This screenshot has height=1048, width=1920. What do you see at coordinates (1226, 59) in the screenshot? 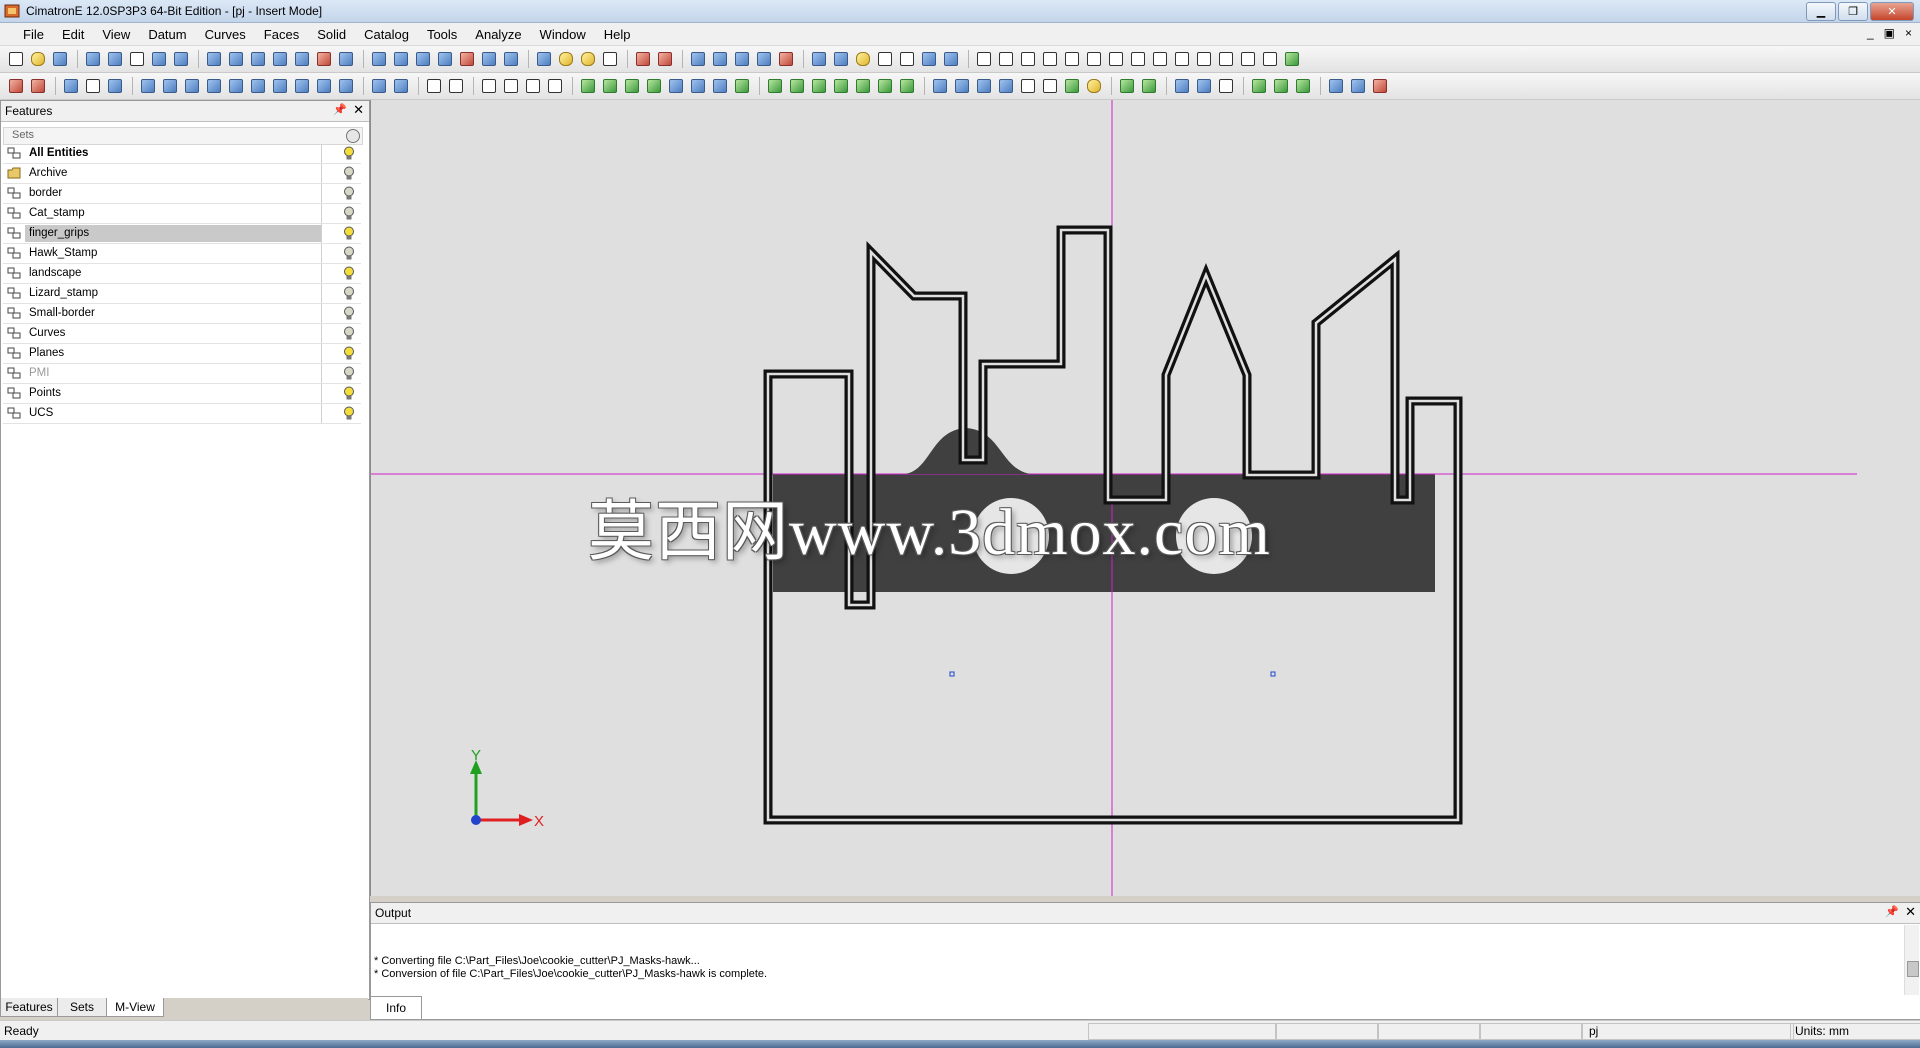
I see `nv-icon` at bounding box center [1226, 59].